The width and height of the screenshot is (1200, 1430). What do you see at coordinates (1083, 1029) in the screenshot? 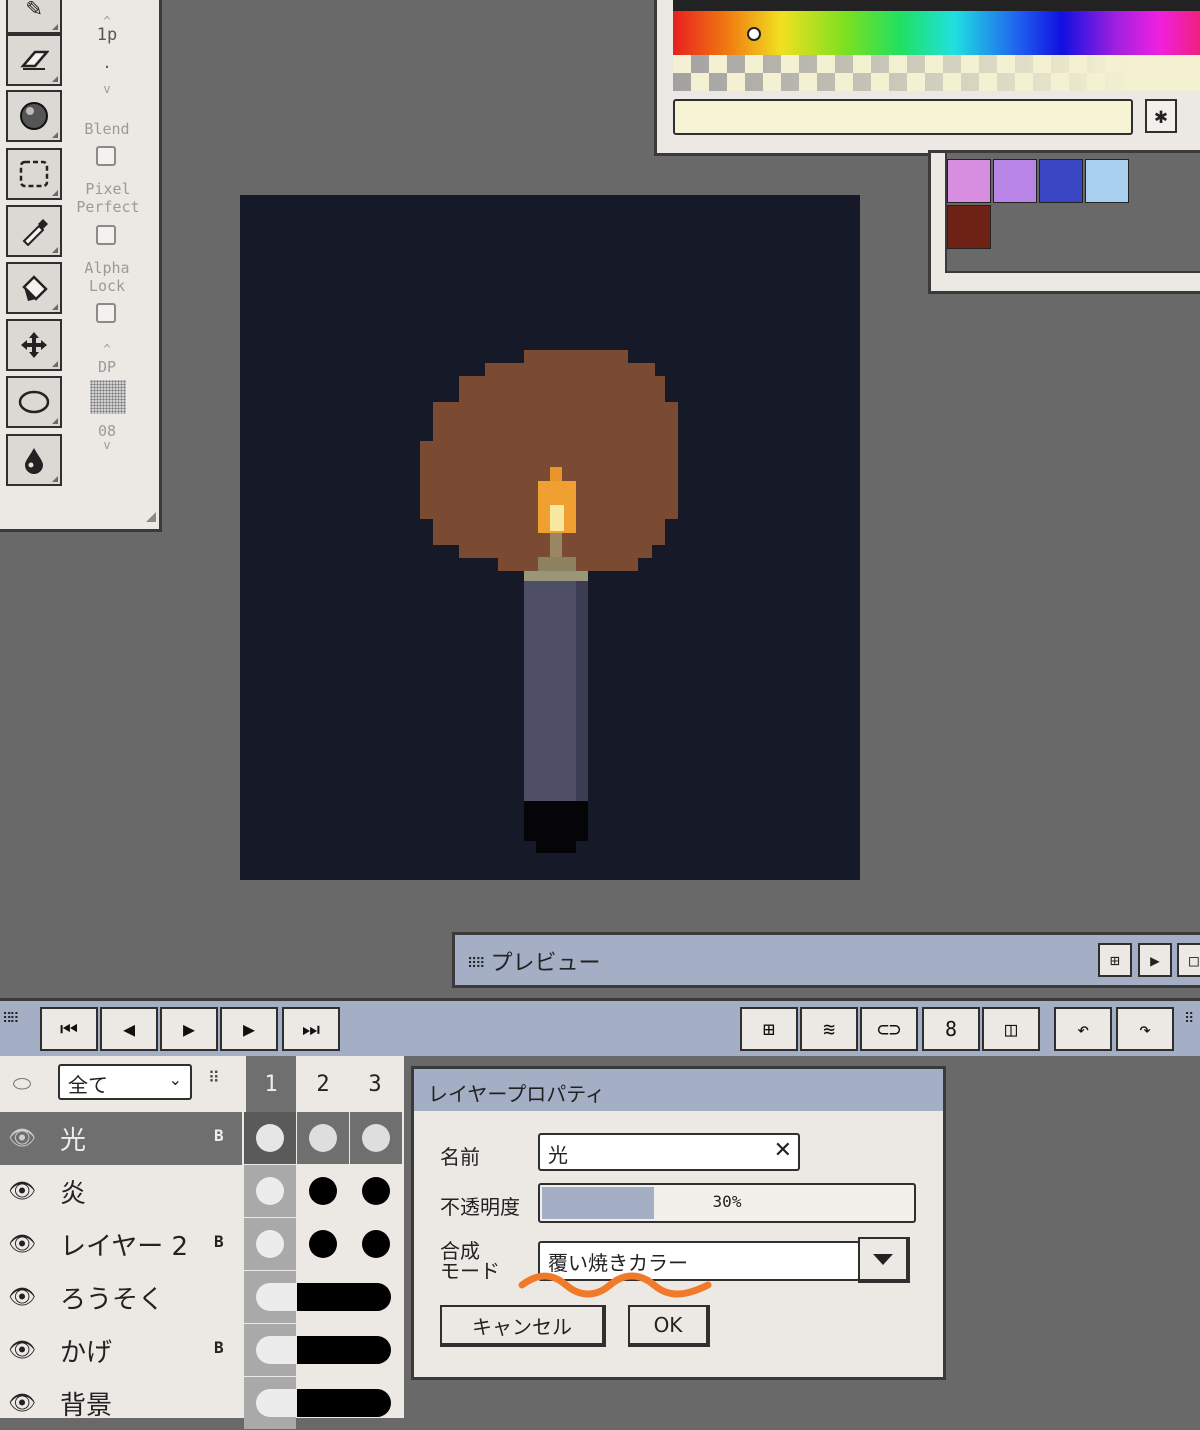
I see `undo-button: ↶` at bounding box center [1083, 1029].